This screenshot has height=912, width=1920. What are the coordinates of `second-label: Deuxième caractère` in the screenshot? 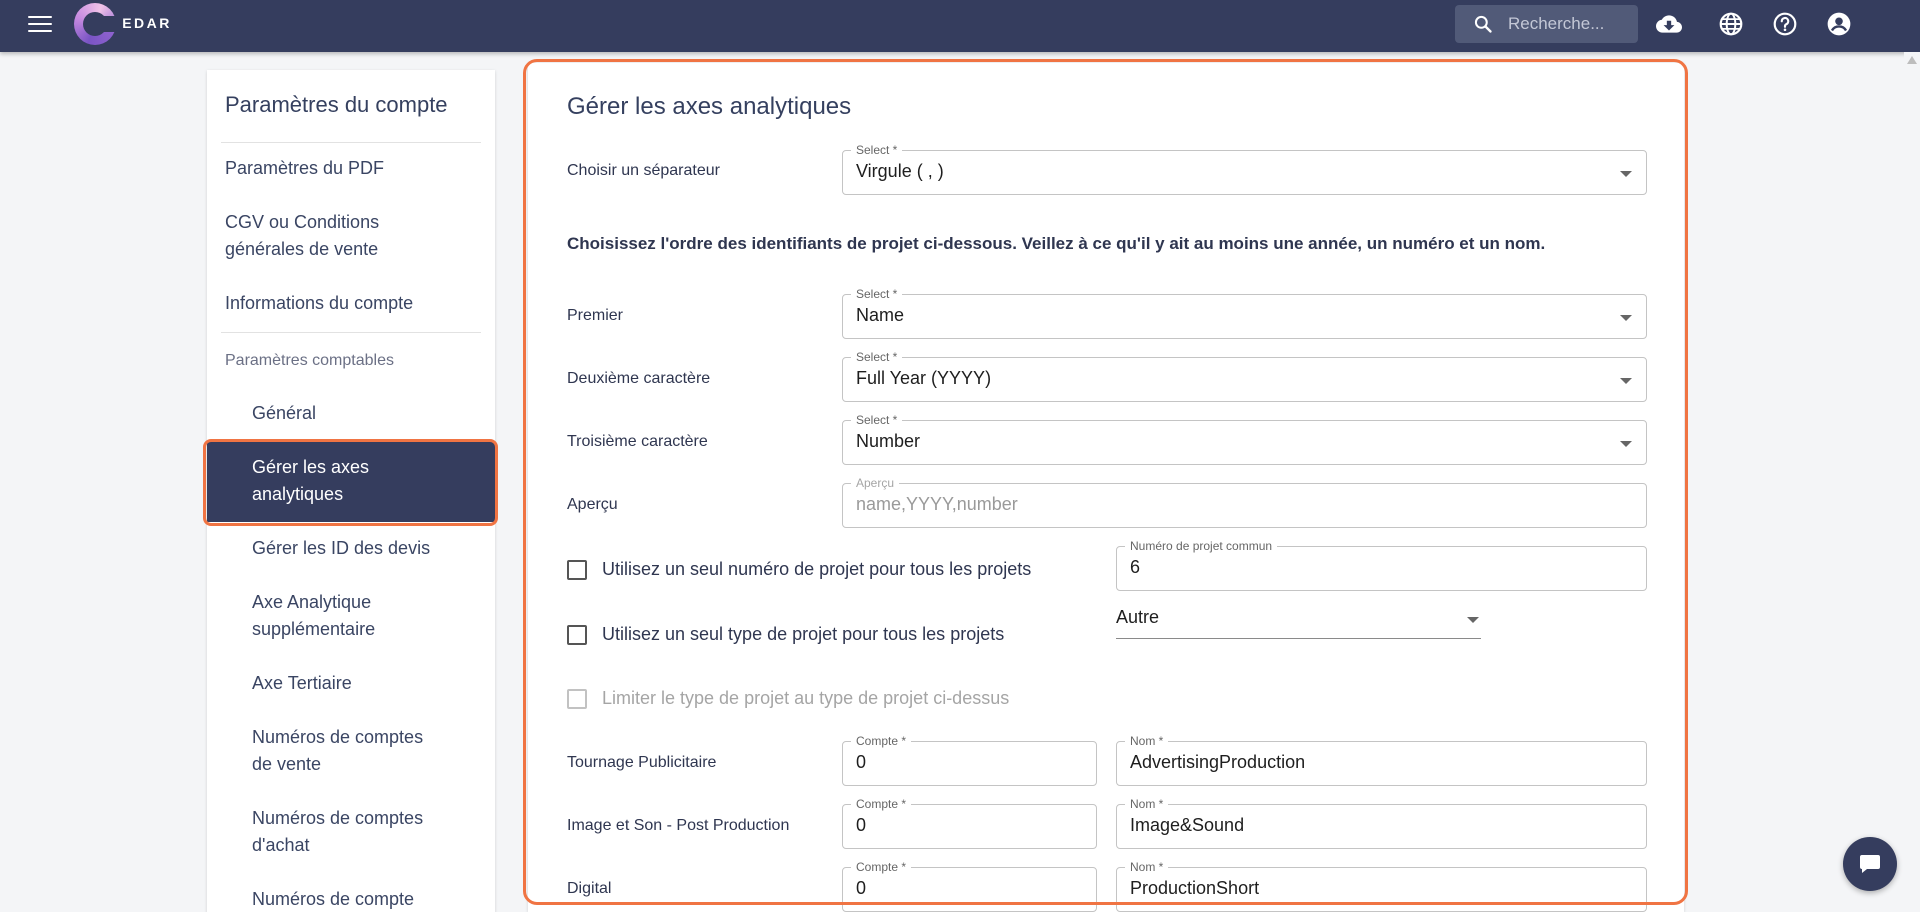 It's located at (639, 378).